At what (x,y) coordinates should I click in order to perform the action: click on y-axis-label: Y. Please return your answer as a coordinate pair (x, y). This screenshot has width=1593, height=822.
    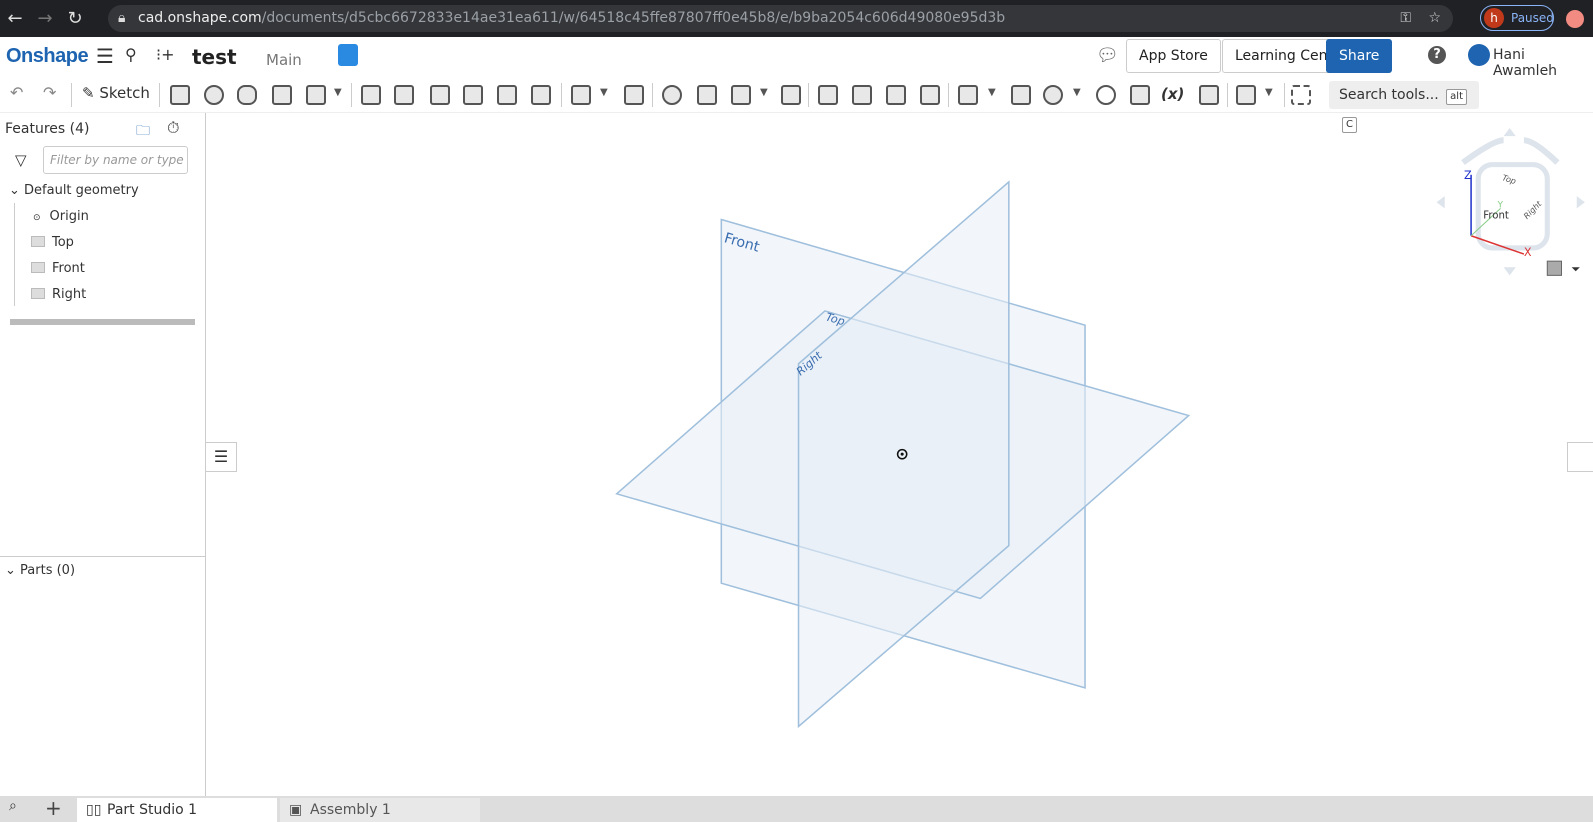
    Looking at the image, I should click on (1500, 205).